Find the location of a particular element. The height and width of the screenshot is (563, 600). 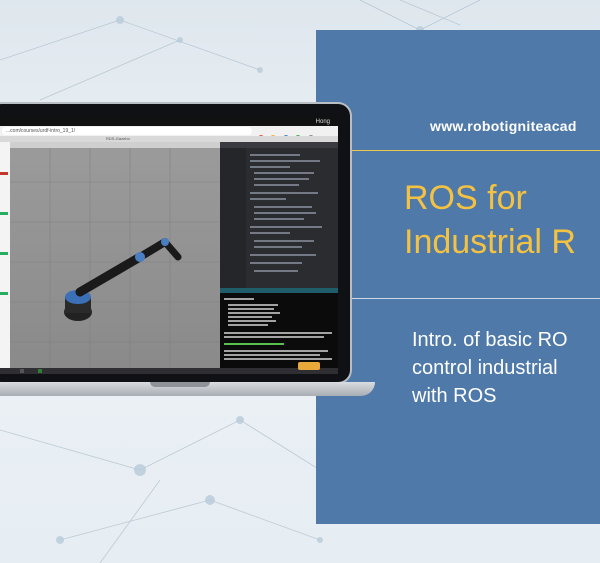

title-divider is located at coordinates (465, 298).